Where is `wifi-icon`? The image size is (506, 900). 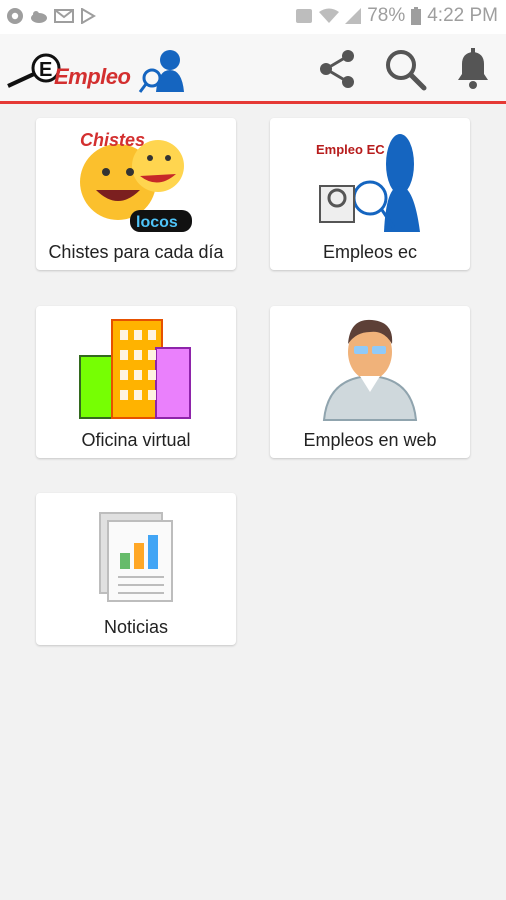
wifi-icon is located at coordinates (329, 15).